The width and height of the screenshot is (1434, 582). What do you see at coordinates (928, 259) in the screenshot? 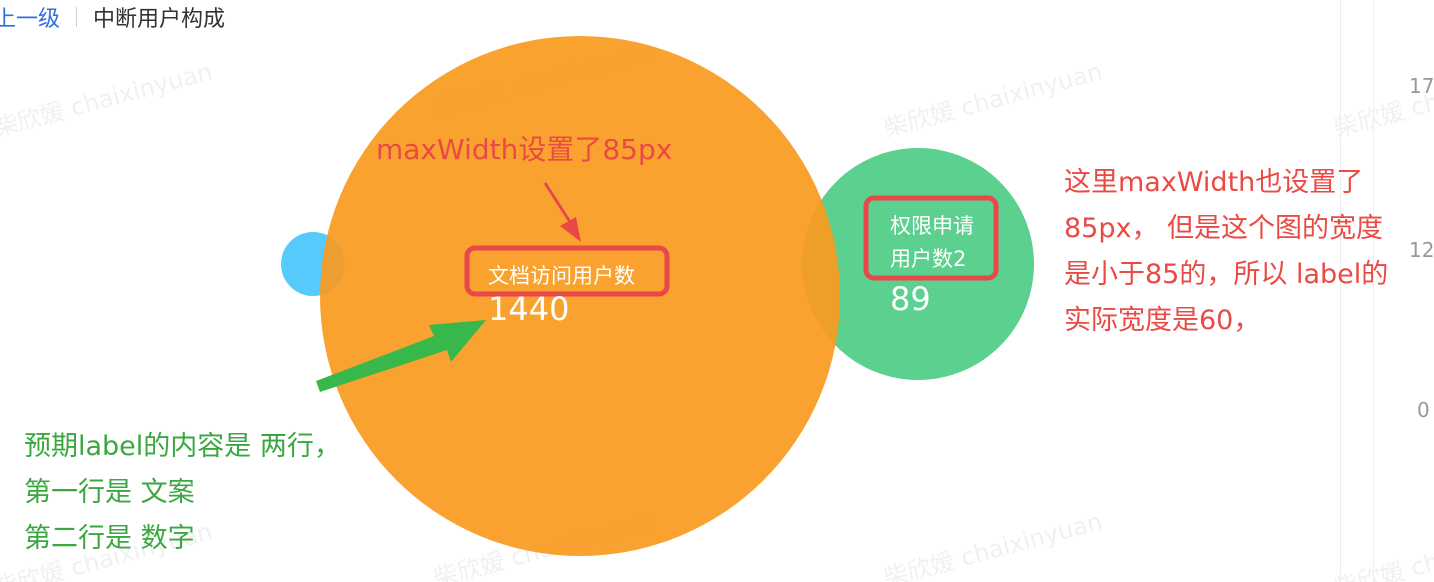
I see `bubble-label-permission-line2: 用户数2` at bounding box center [928, 259].